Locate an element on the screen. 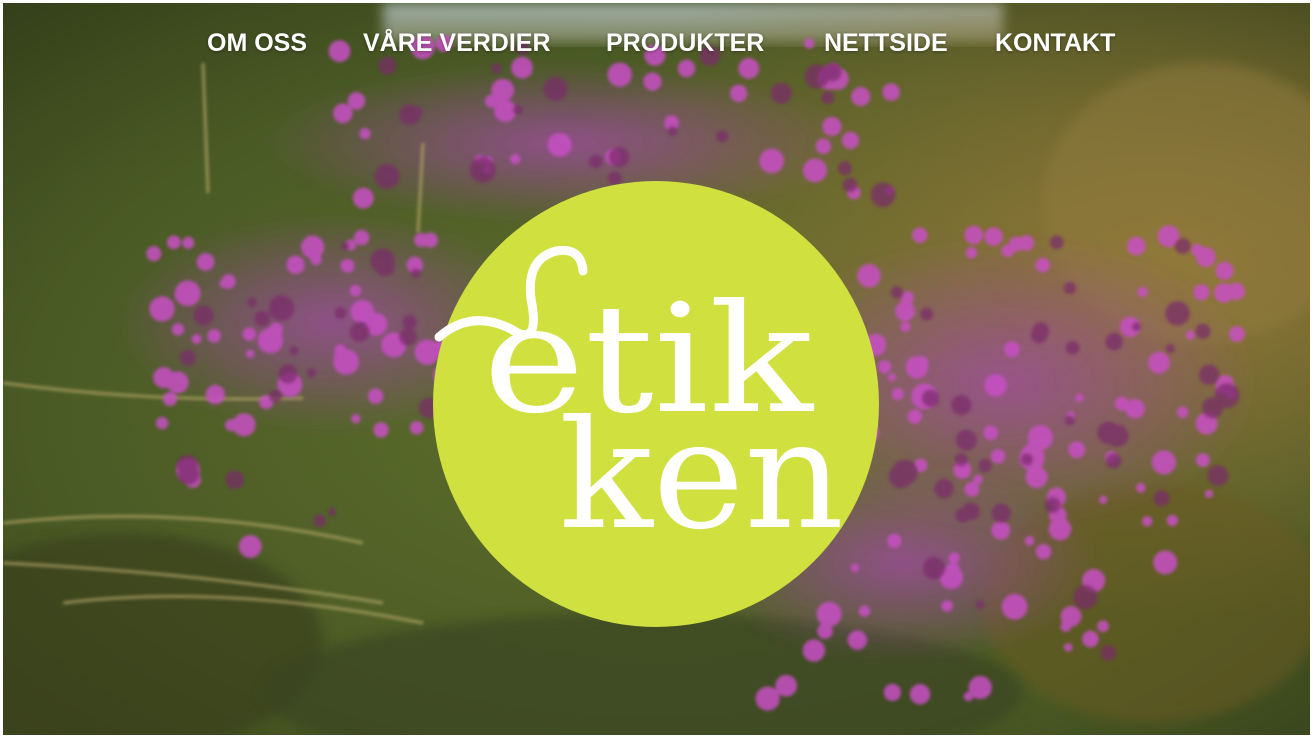 This screenshot has width=1314, height=738. nav-link-nettside: NETTSIDE is located at coordinates (886, 43).